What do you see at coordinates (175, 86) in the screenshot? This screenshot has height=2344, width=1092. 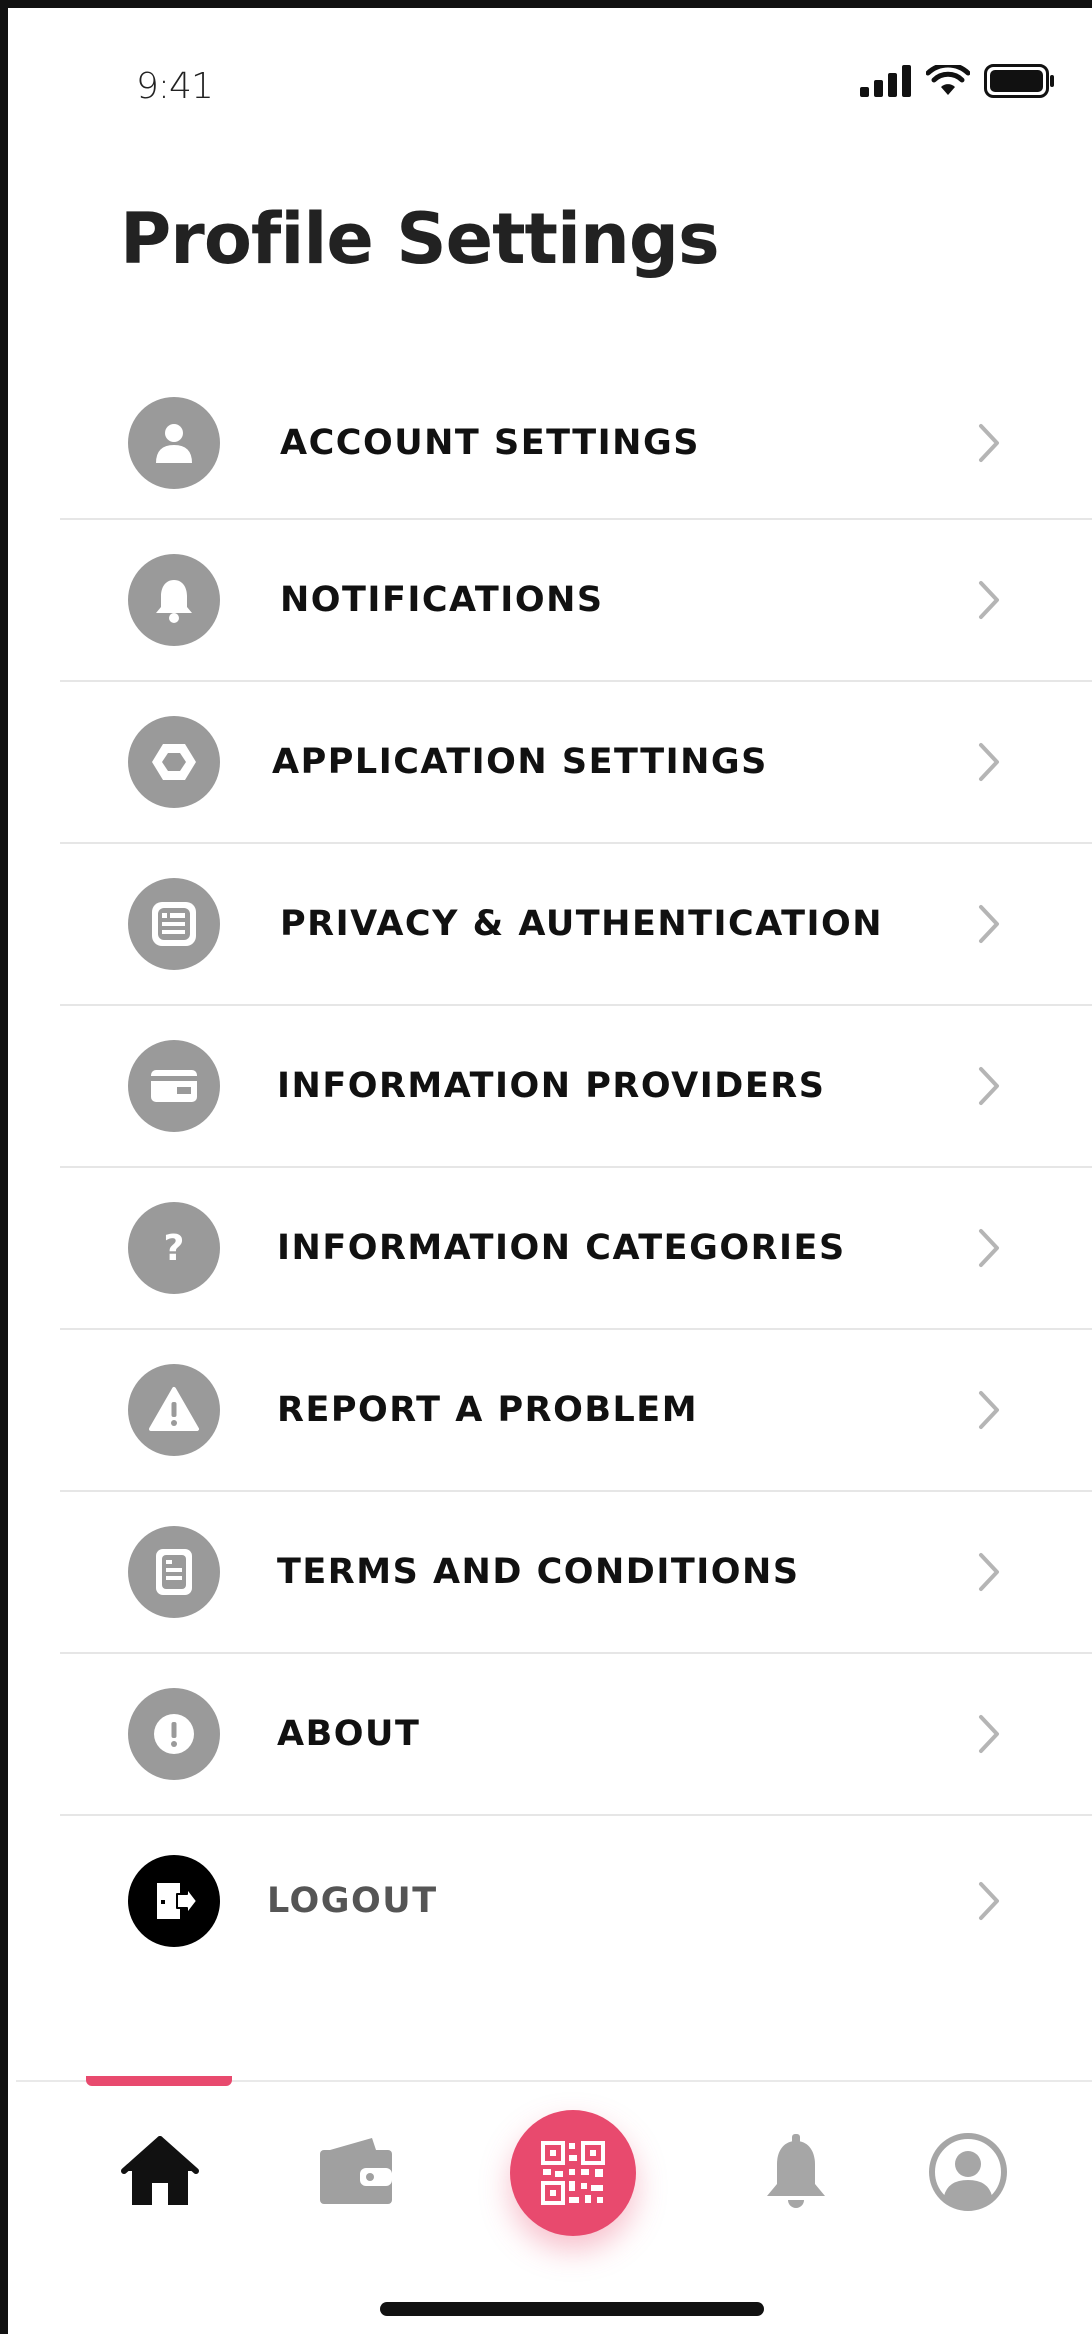 I see `status-time: 9:41` at bounding box center [175, 86].